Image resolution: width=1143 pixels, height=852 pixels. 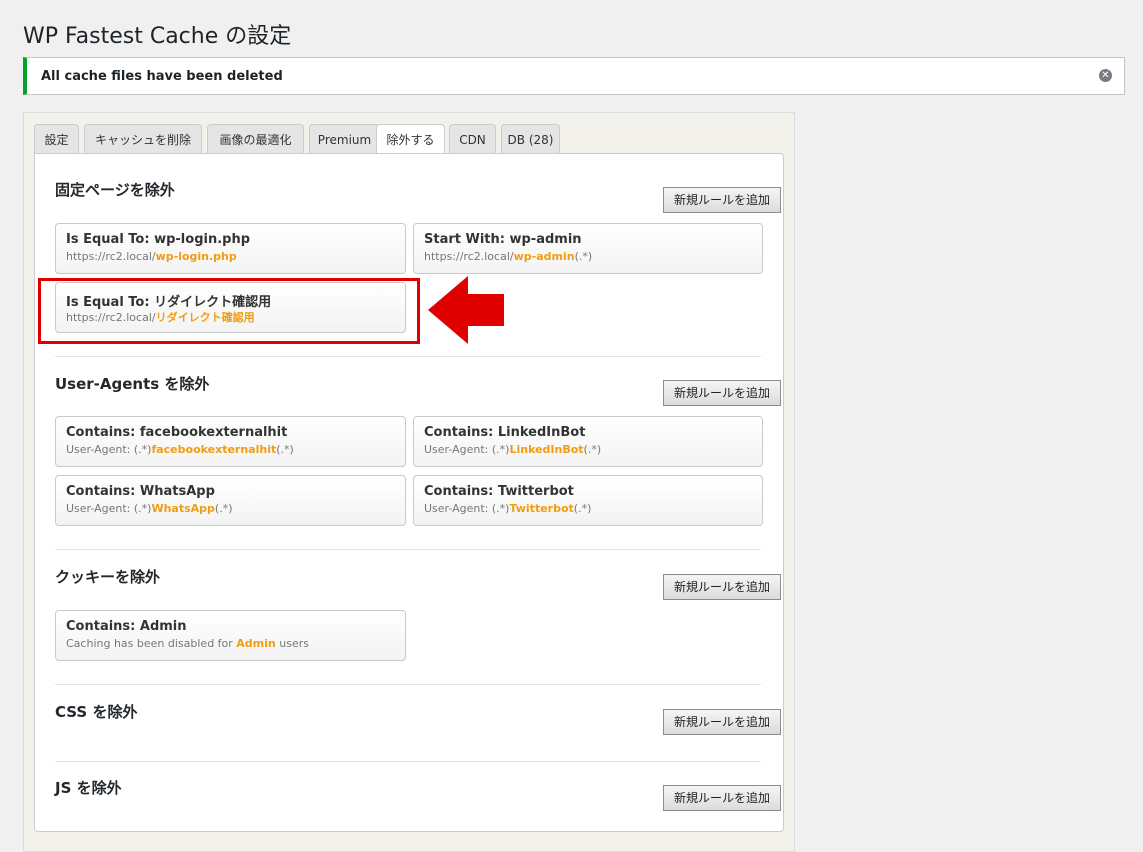 I want to click on add-rule-button-css: 新規ルールを追加, so click(x=722, y=722).